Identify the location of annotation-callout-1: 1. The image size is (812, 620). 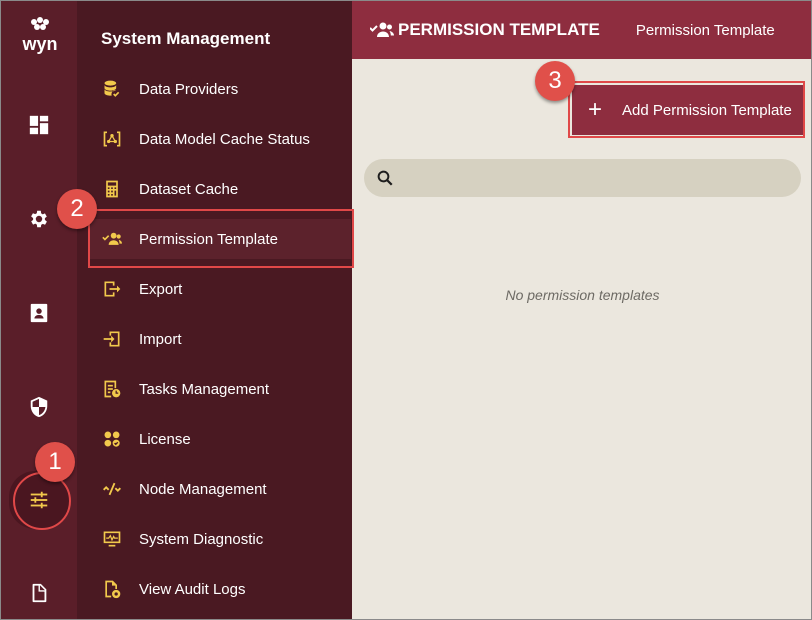
(55, 462).